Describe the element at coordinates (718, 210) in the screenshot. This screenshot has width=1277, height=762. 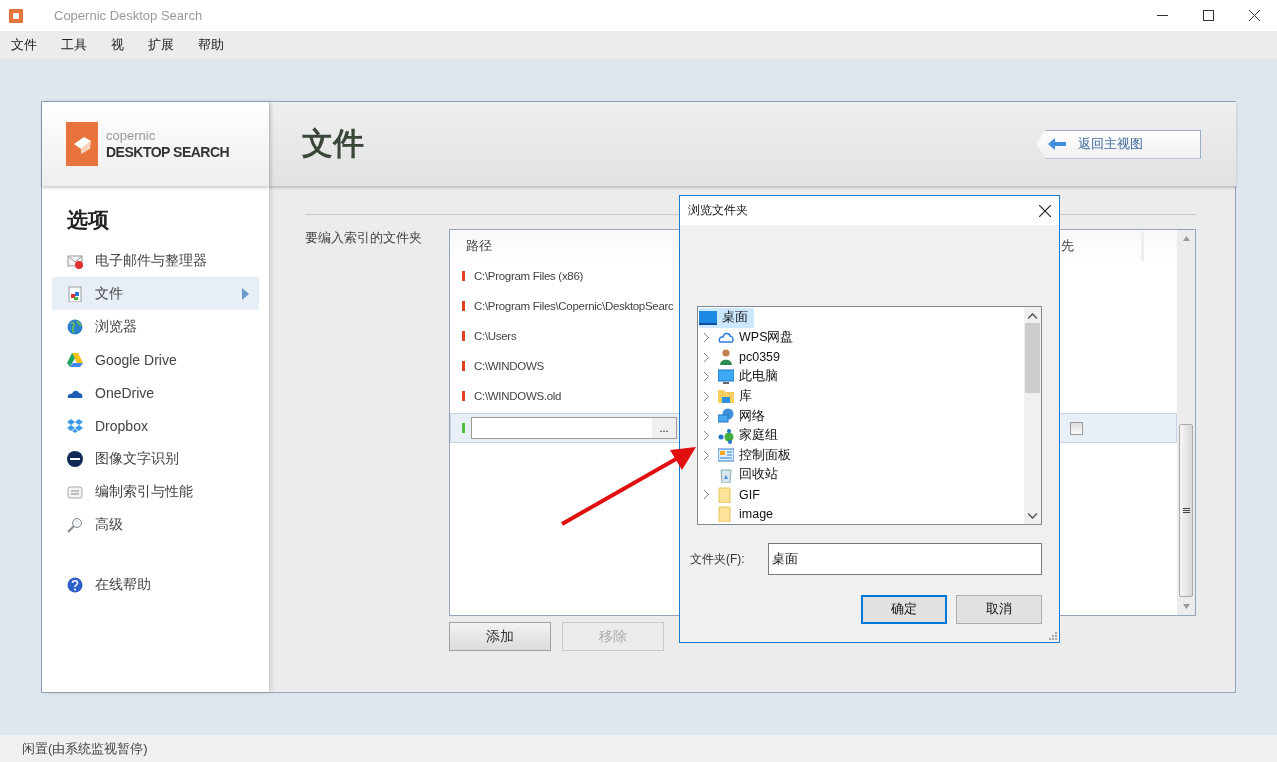
I see `dialog-title: 浏览文件夹` at that location.